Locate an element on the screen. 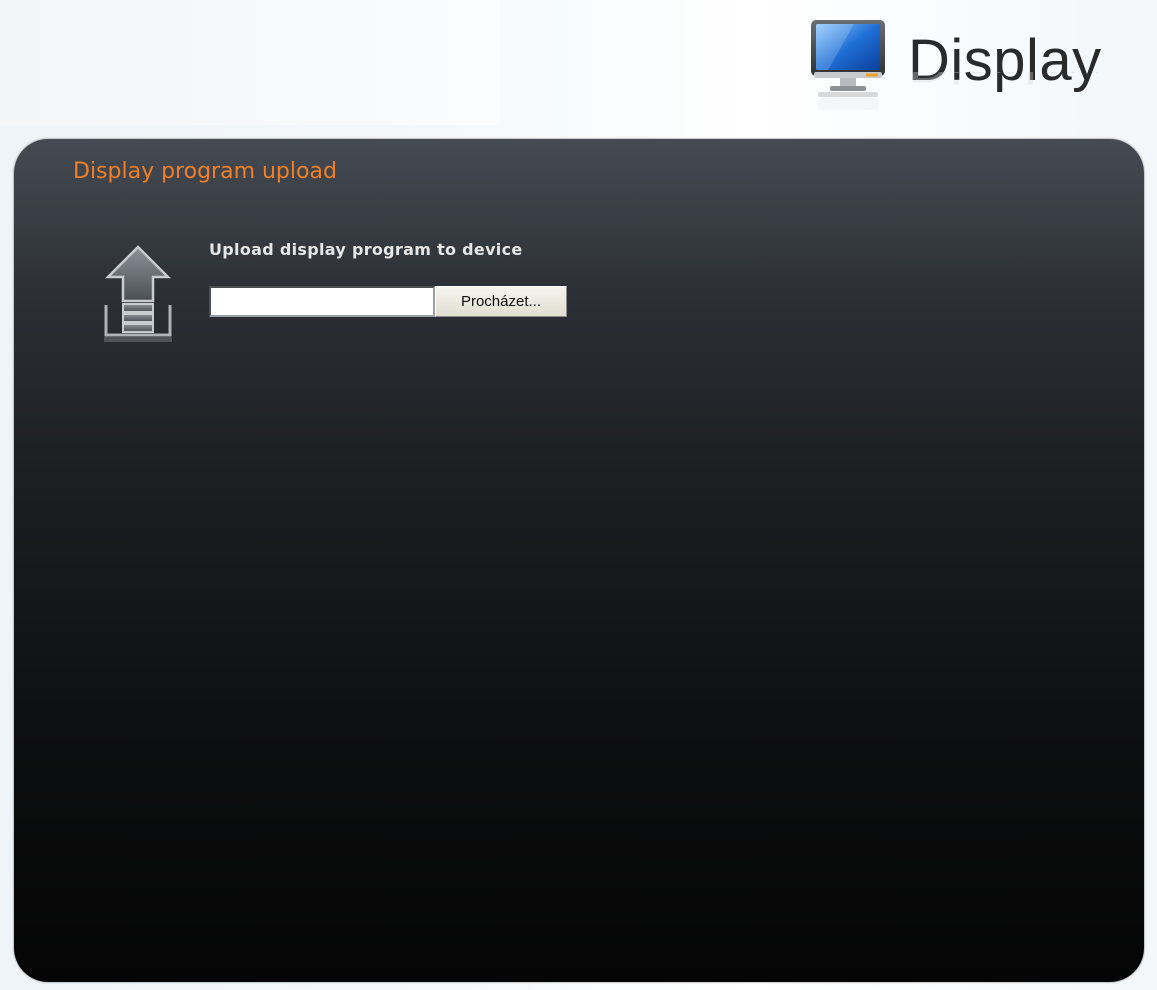 This screenshot has width=1157, height=990. header-left-area is located at coordinates (250, 62).